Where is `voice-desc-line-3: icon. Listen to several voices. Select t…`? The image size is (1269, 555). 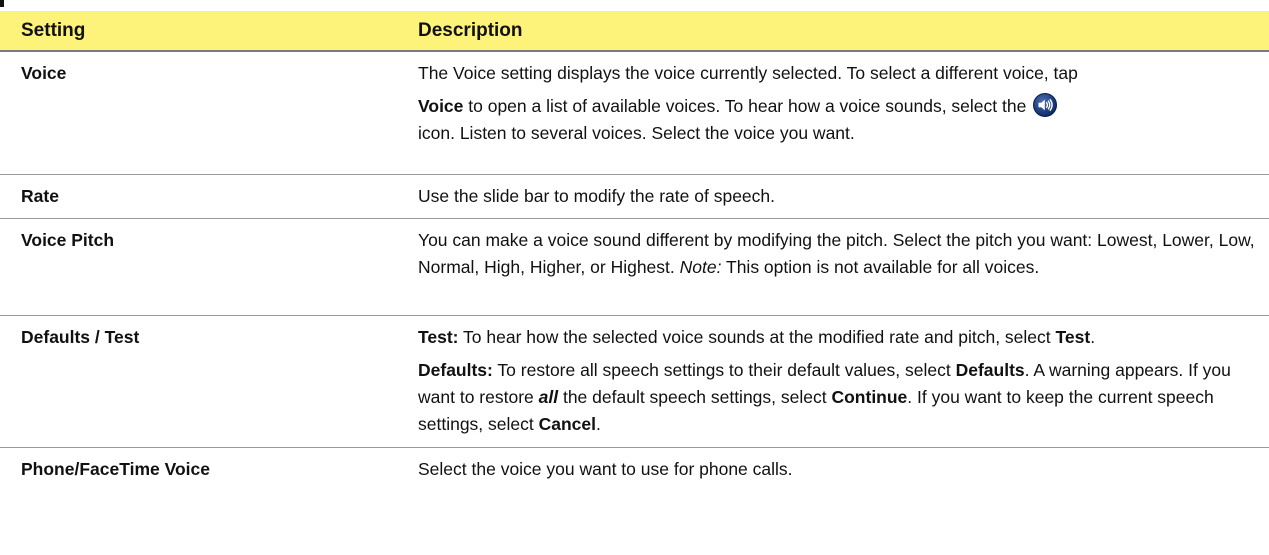 voice-desc-line-3: icon. Listen to several voices. Select t… is located at coordinates (636, 133).